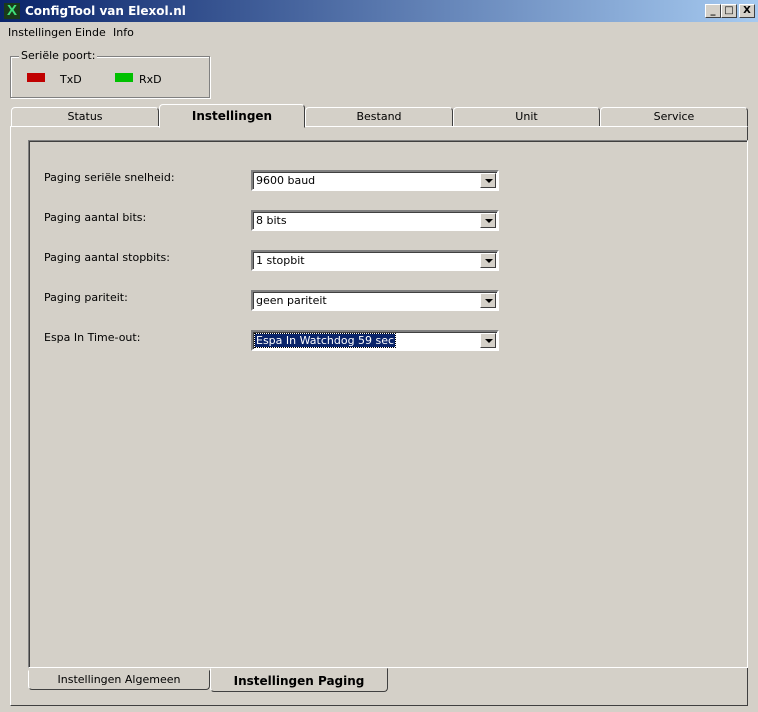 The image size is (758, 712). What do you see at coordinates (40, 32) in the screenshot?
I see `menu-instellingen: Instellingen` at bounding box center [40, 32].